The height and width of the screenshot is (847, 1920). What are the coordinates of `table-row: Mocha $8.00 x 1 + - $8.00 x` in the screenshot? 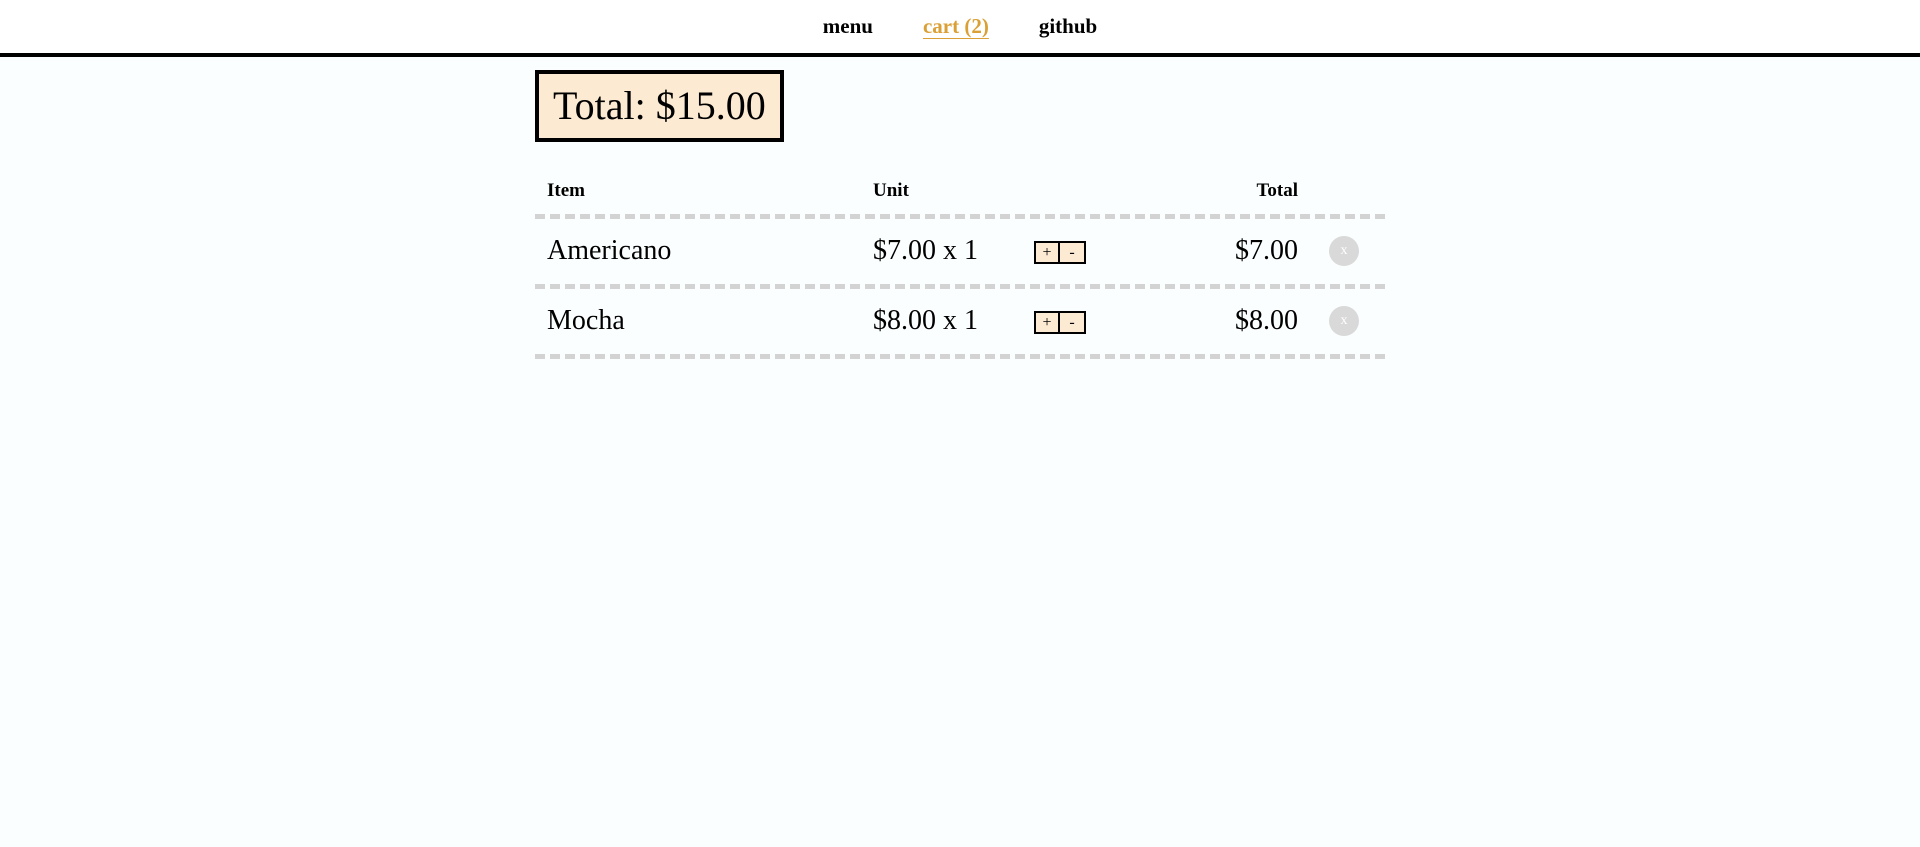 It's located at (960, 324).